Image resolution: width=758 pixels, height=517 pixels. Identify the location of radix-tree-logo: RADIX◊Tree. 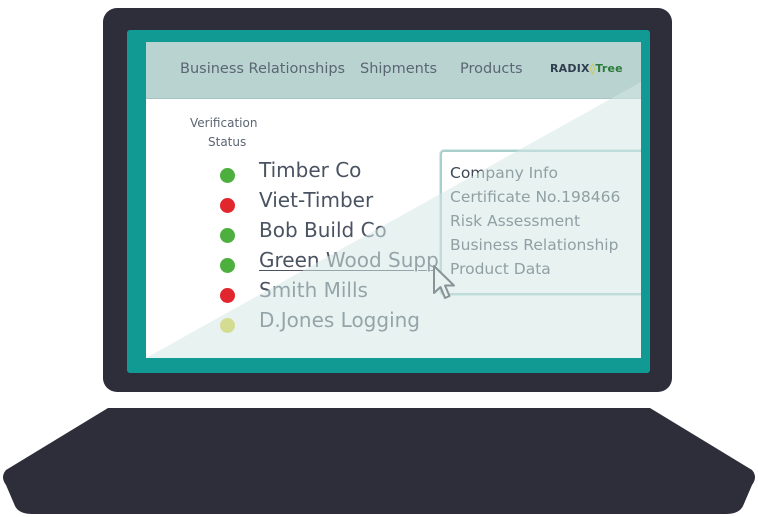
(586, 68).